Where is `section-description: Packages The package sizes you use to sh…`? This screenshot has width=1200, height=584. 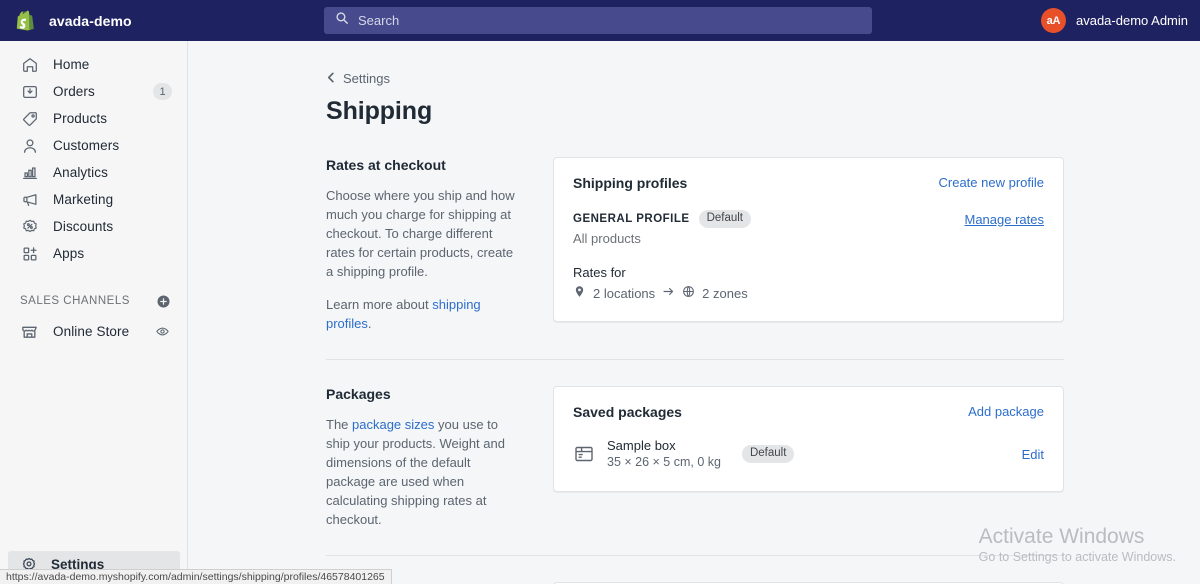 section-description: Packages The package sizes you use to sh… is located at coordinates (439, 457).